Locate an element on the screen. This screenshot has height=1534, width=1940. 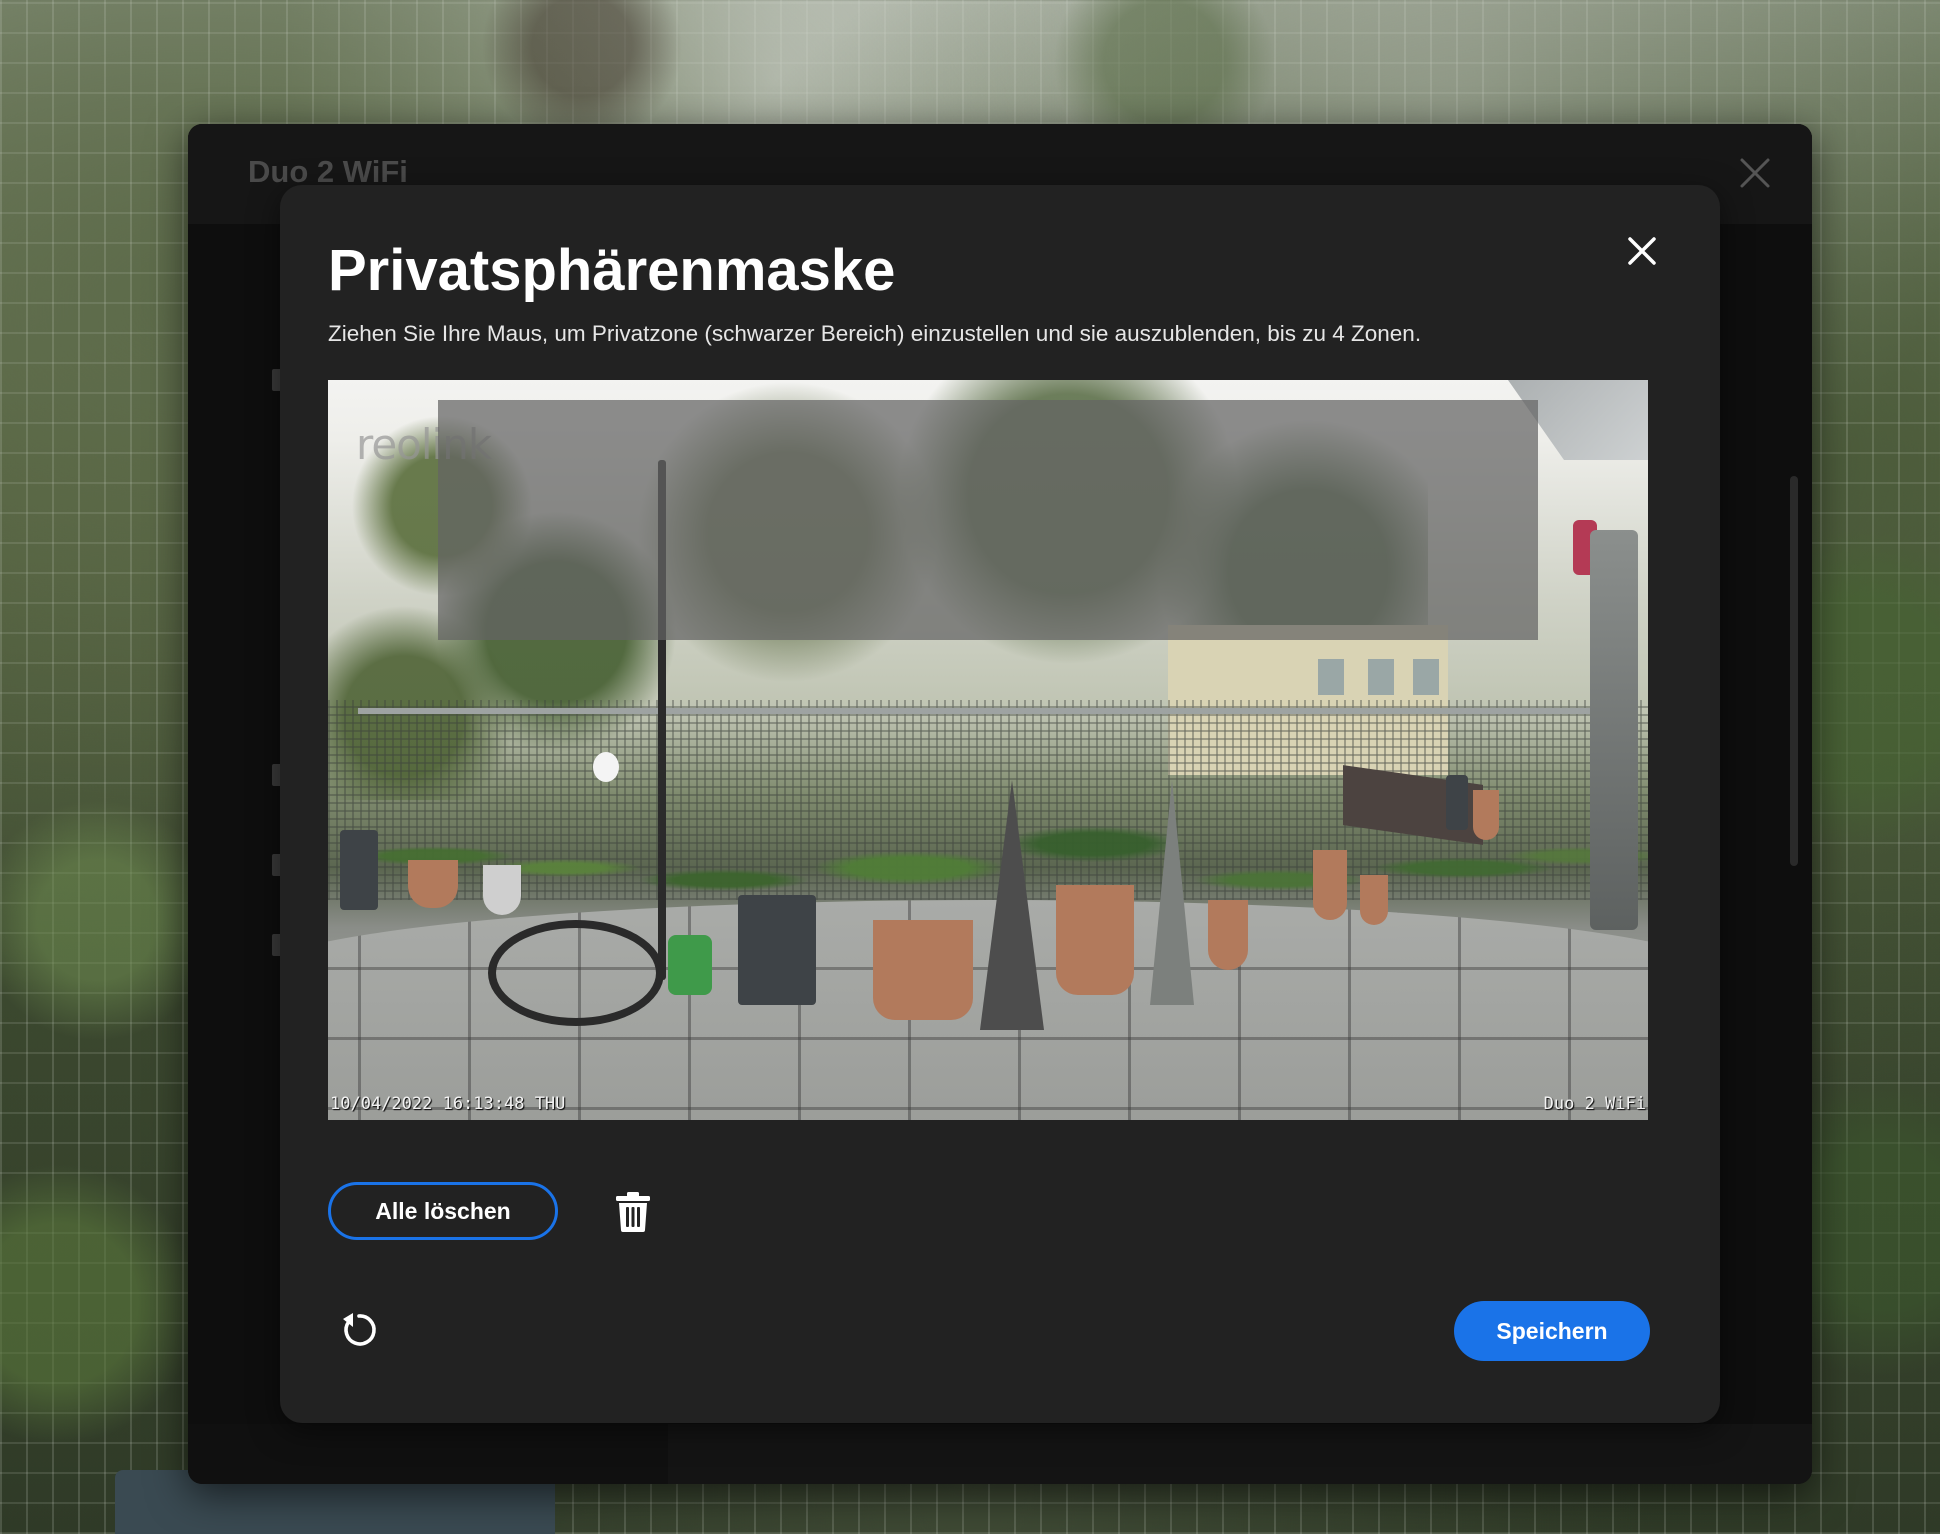
camera-name-overlay: Duo 2 WiFi is located at coordinates (1594, 1104).